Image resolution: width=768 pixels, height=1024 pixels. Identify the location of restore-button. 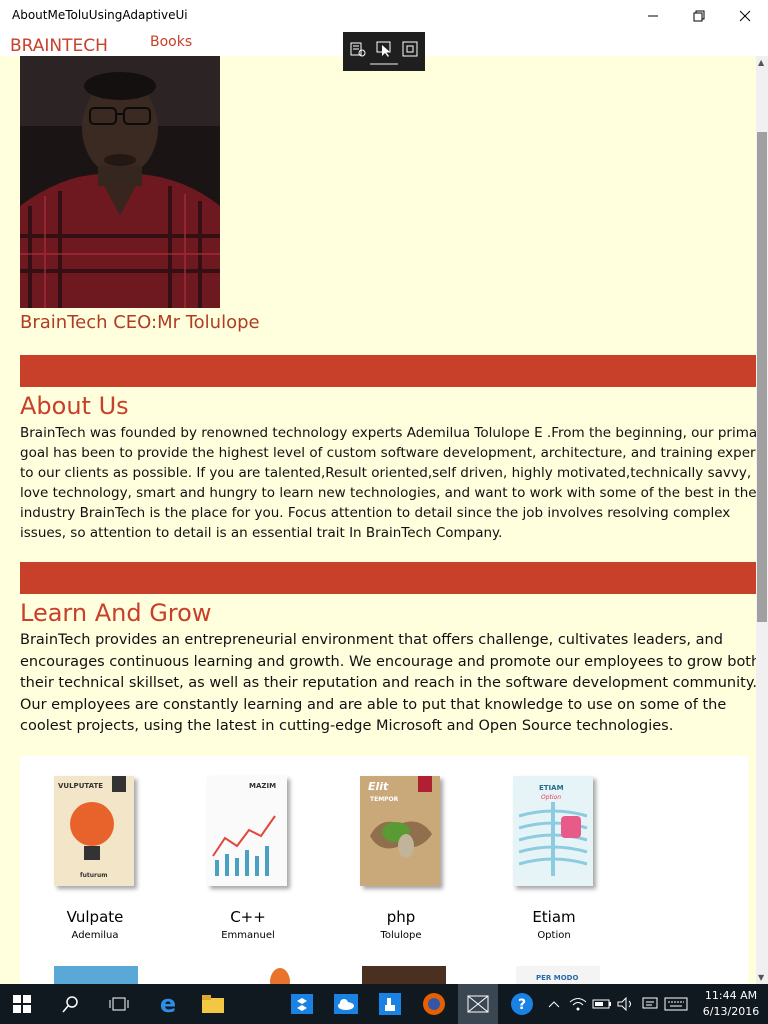
(699, 16).